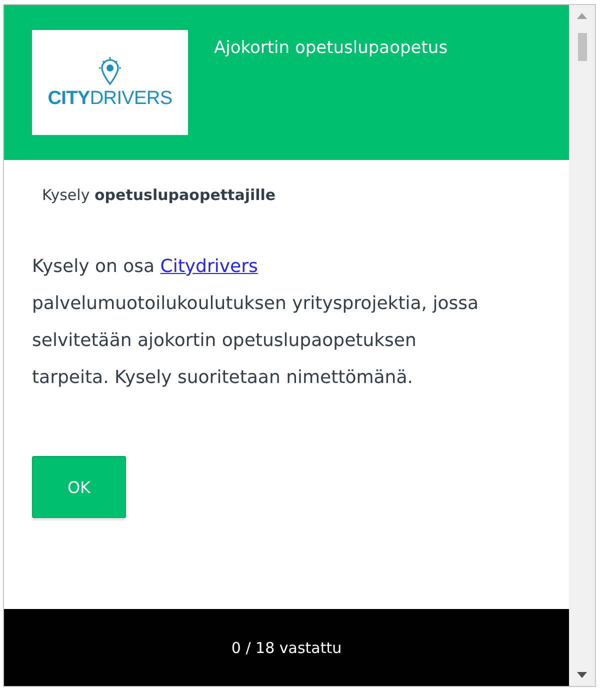 The height and width of the screenshot is (692, 600). What do you see at coordinates (110, 71) in the screenshot?
I see `pin-icon` at bounding box center [110, 71].